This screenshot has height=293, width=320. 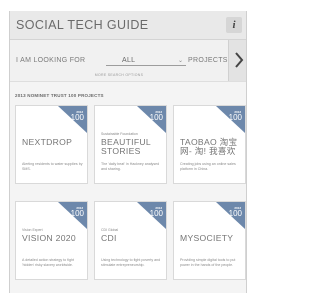 What do you see at coordinates (239, 60) in the screenshot?
I see `chevron-right-icon` at bounding box center [239, 60].